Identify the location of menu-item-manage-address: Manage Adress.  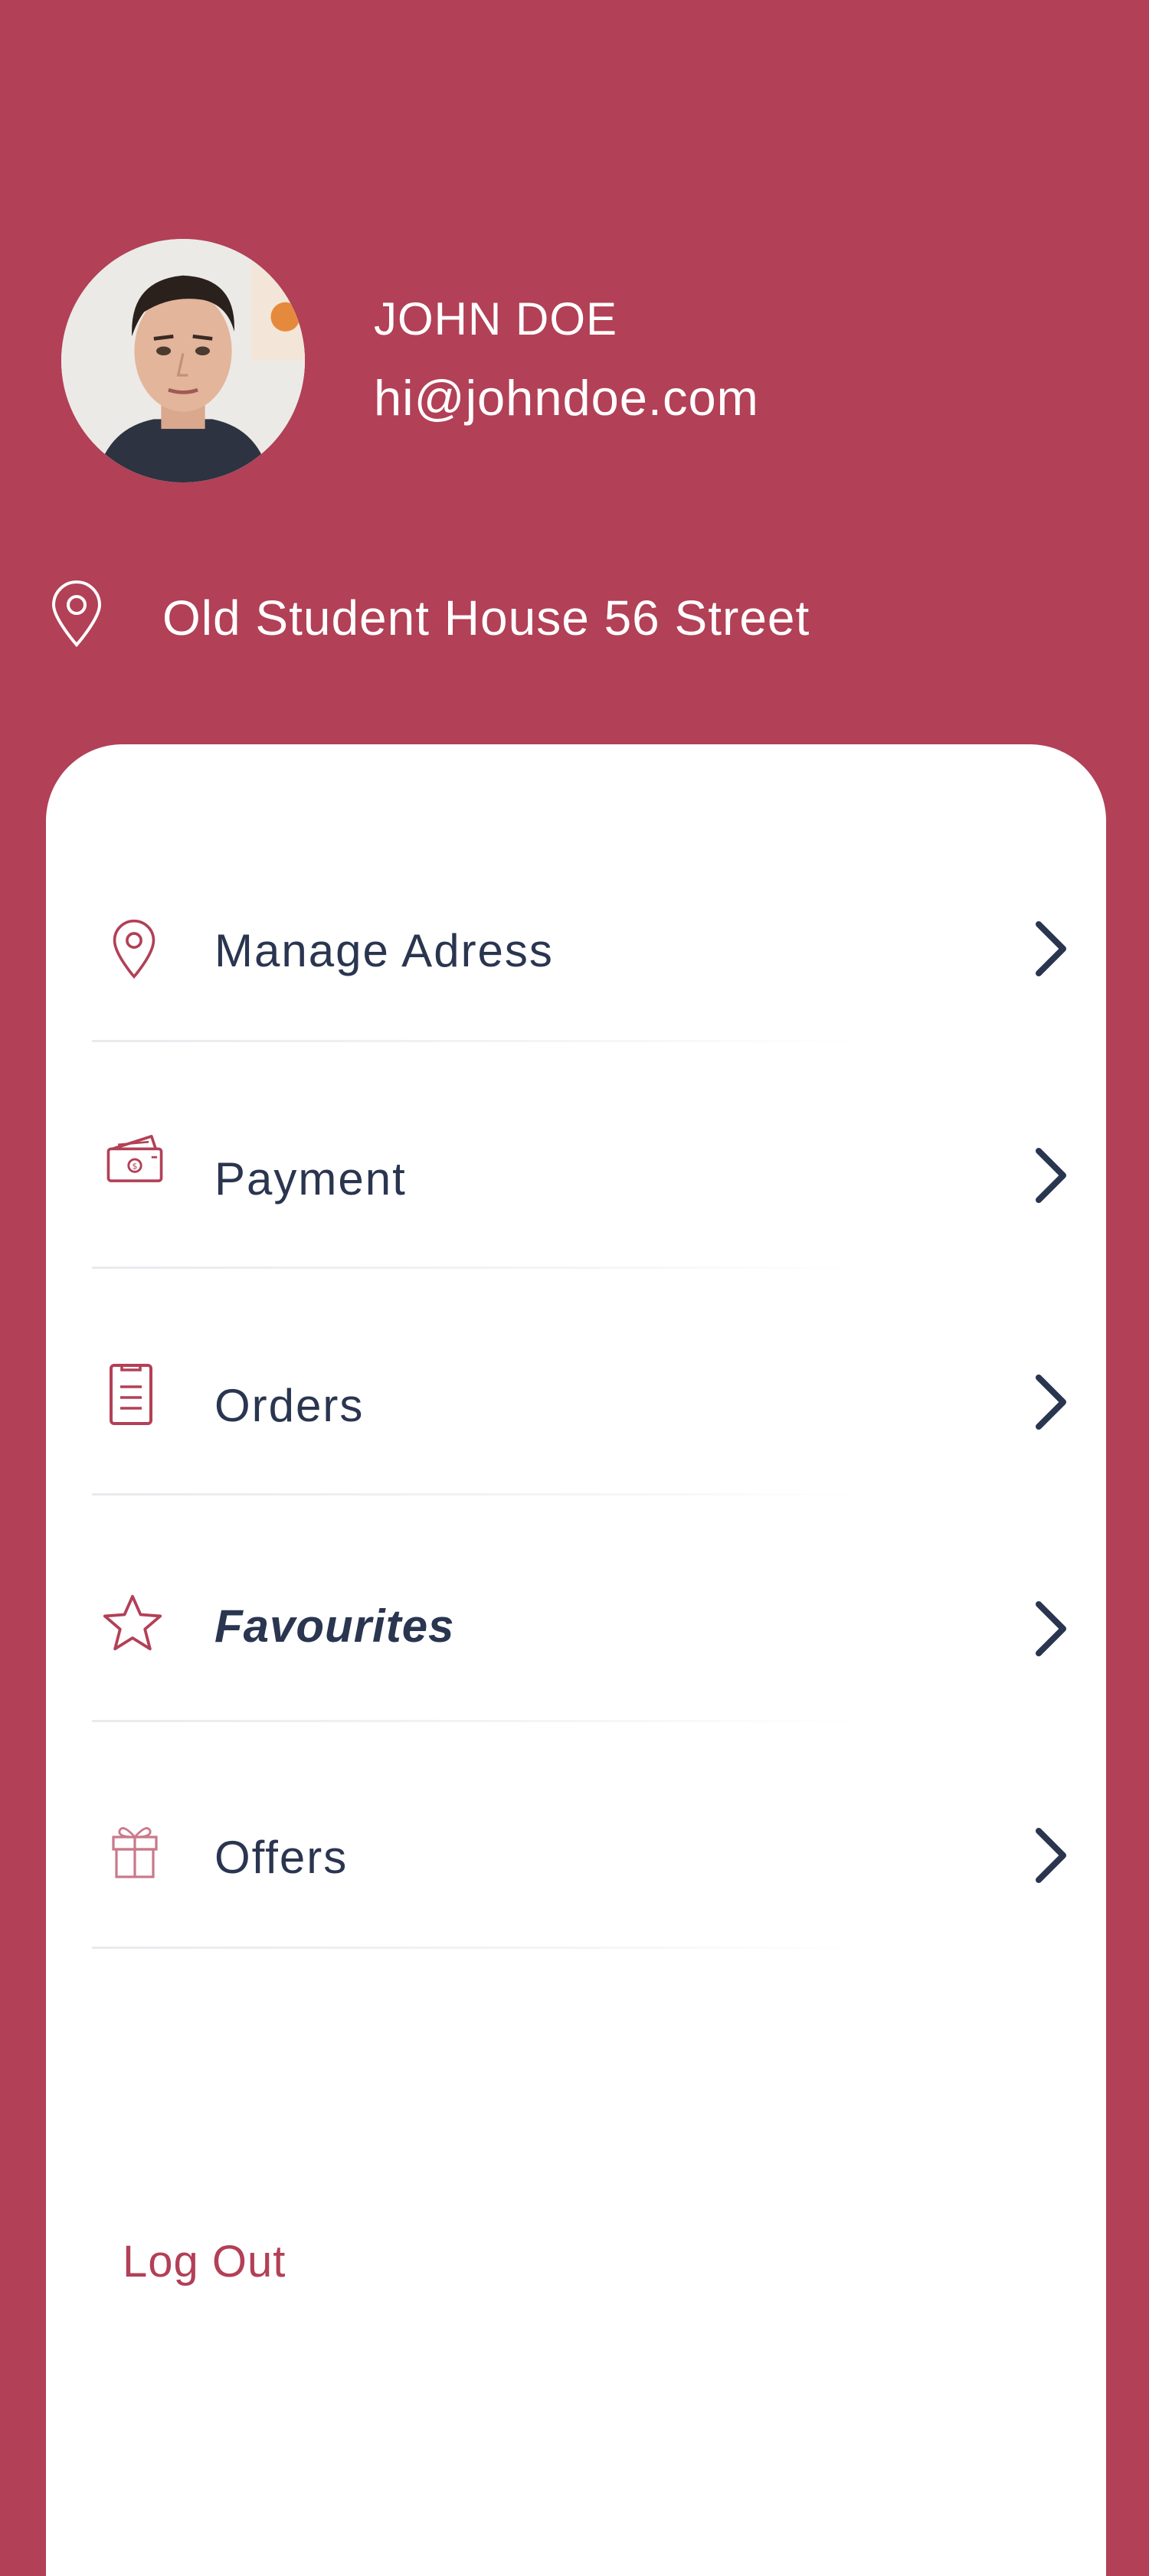
(582, 929).